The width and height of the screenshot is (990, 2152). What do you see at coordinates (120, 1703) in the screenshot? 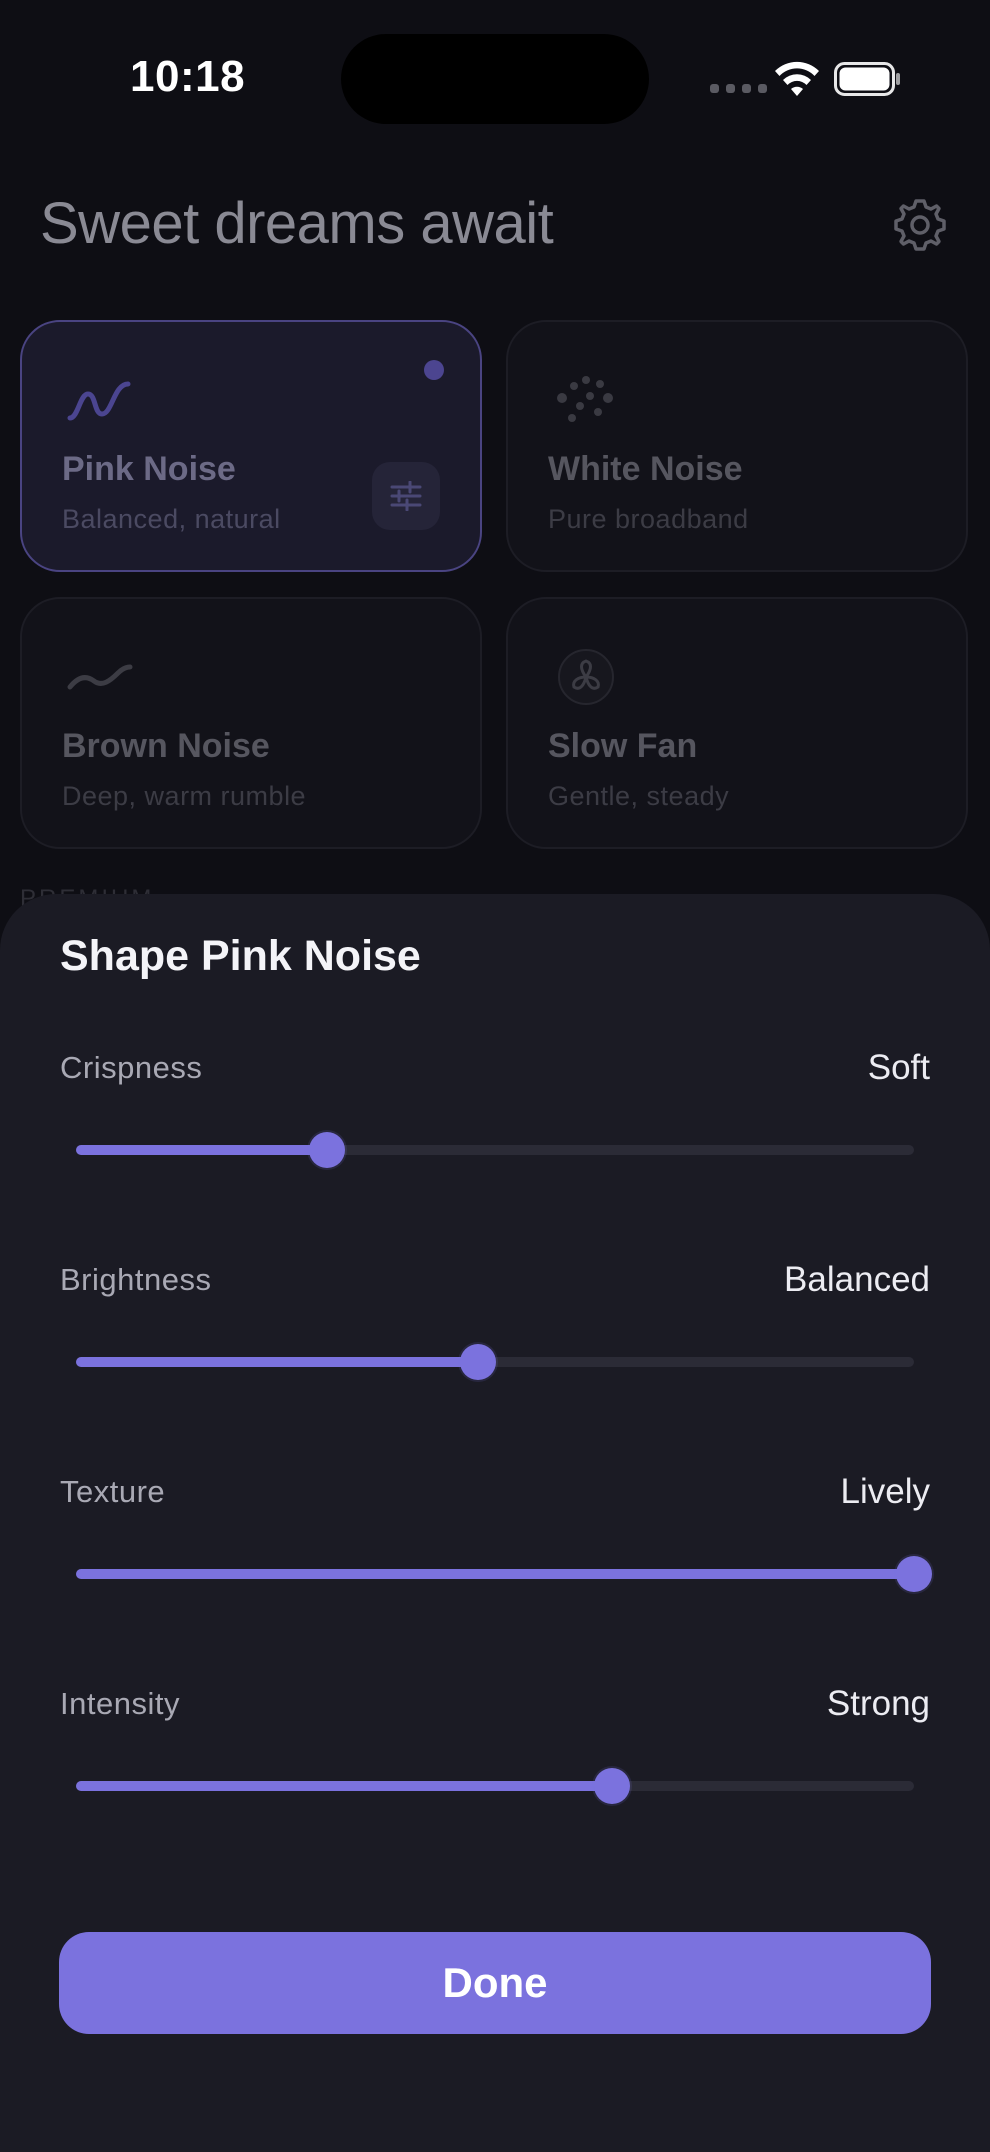
I see `slider-label: Intensity` at bounding box center [120, 1703].